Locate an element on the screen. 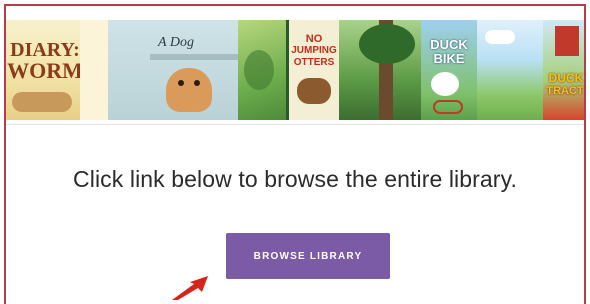 This screenshot has height=304, width=590. book-cover-forest-illustration is located at coordinates (380, 70).